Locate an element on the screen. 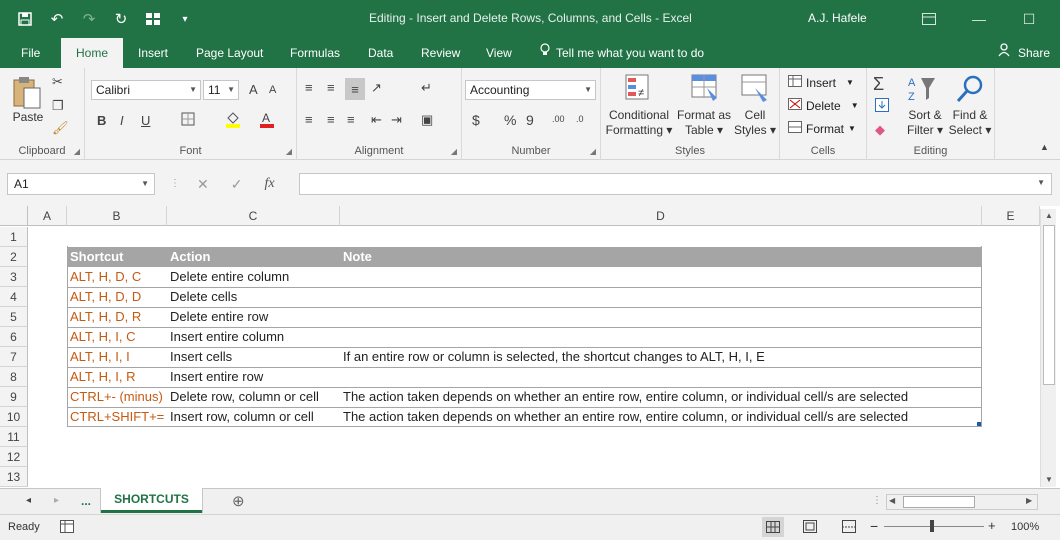 The height and width of the screenshot is (540, 1060). align-left-icon: ≡ is located at coordinates (309, 119).